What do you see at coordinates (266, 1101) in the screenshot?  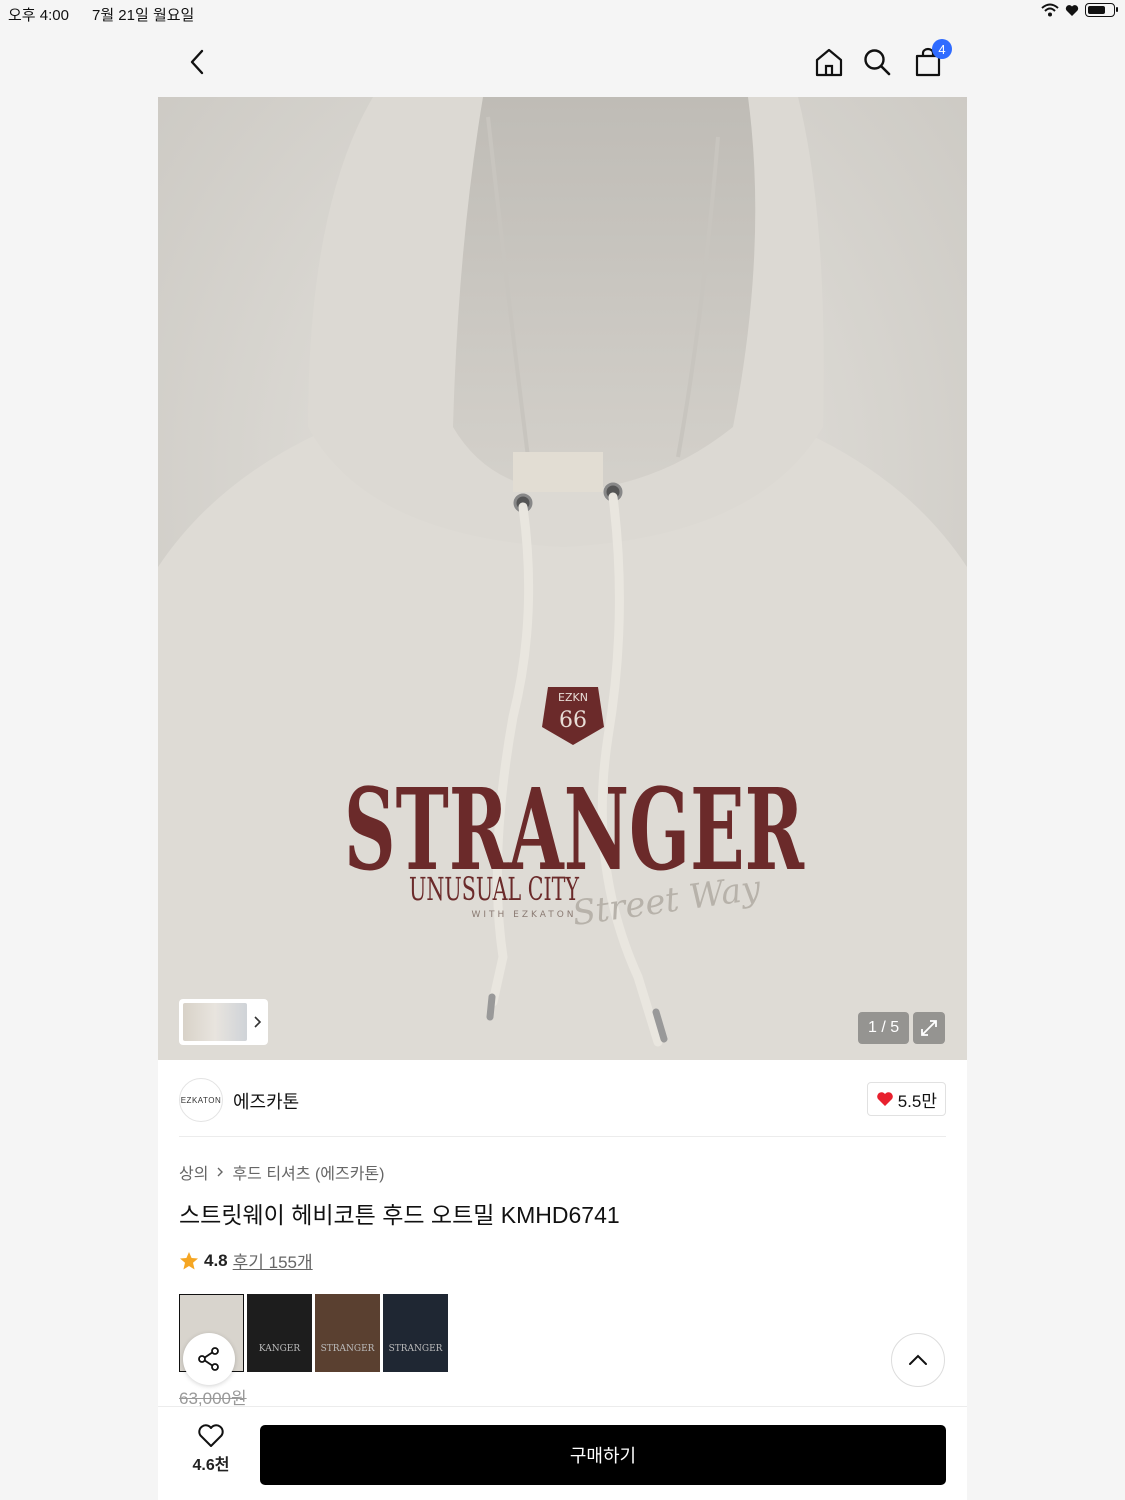 I see `brand-name: 에즈카톤` at bounding box center [266, 1101].